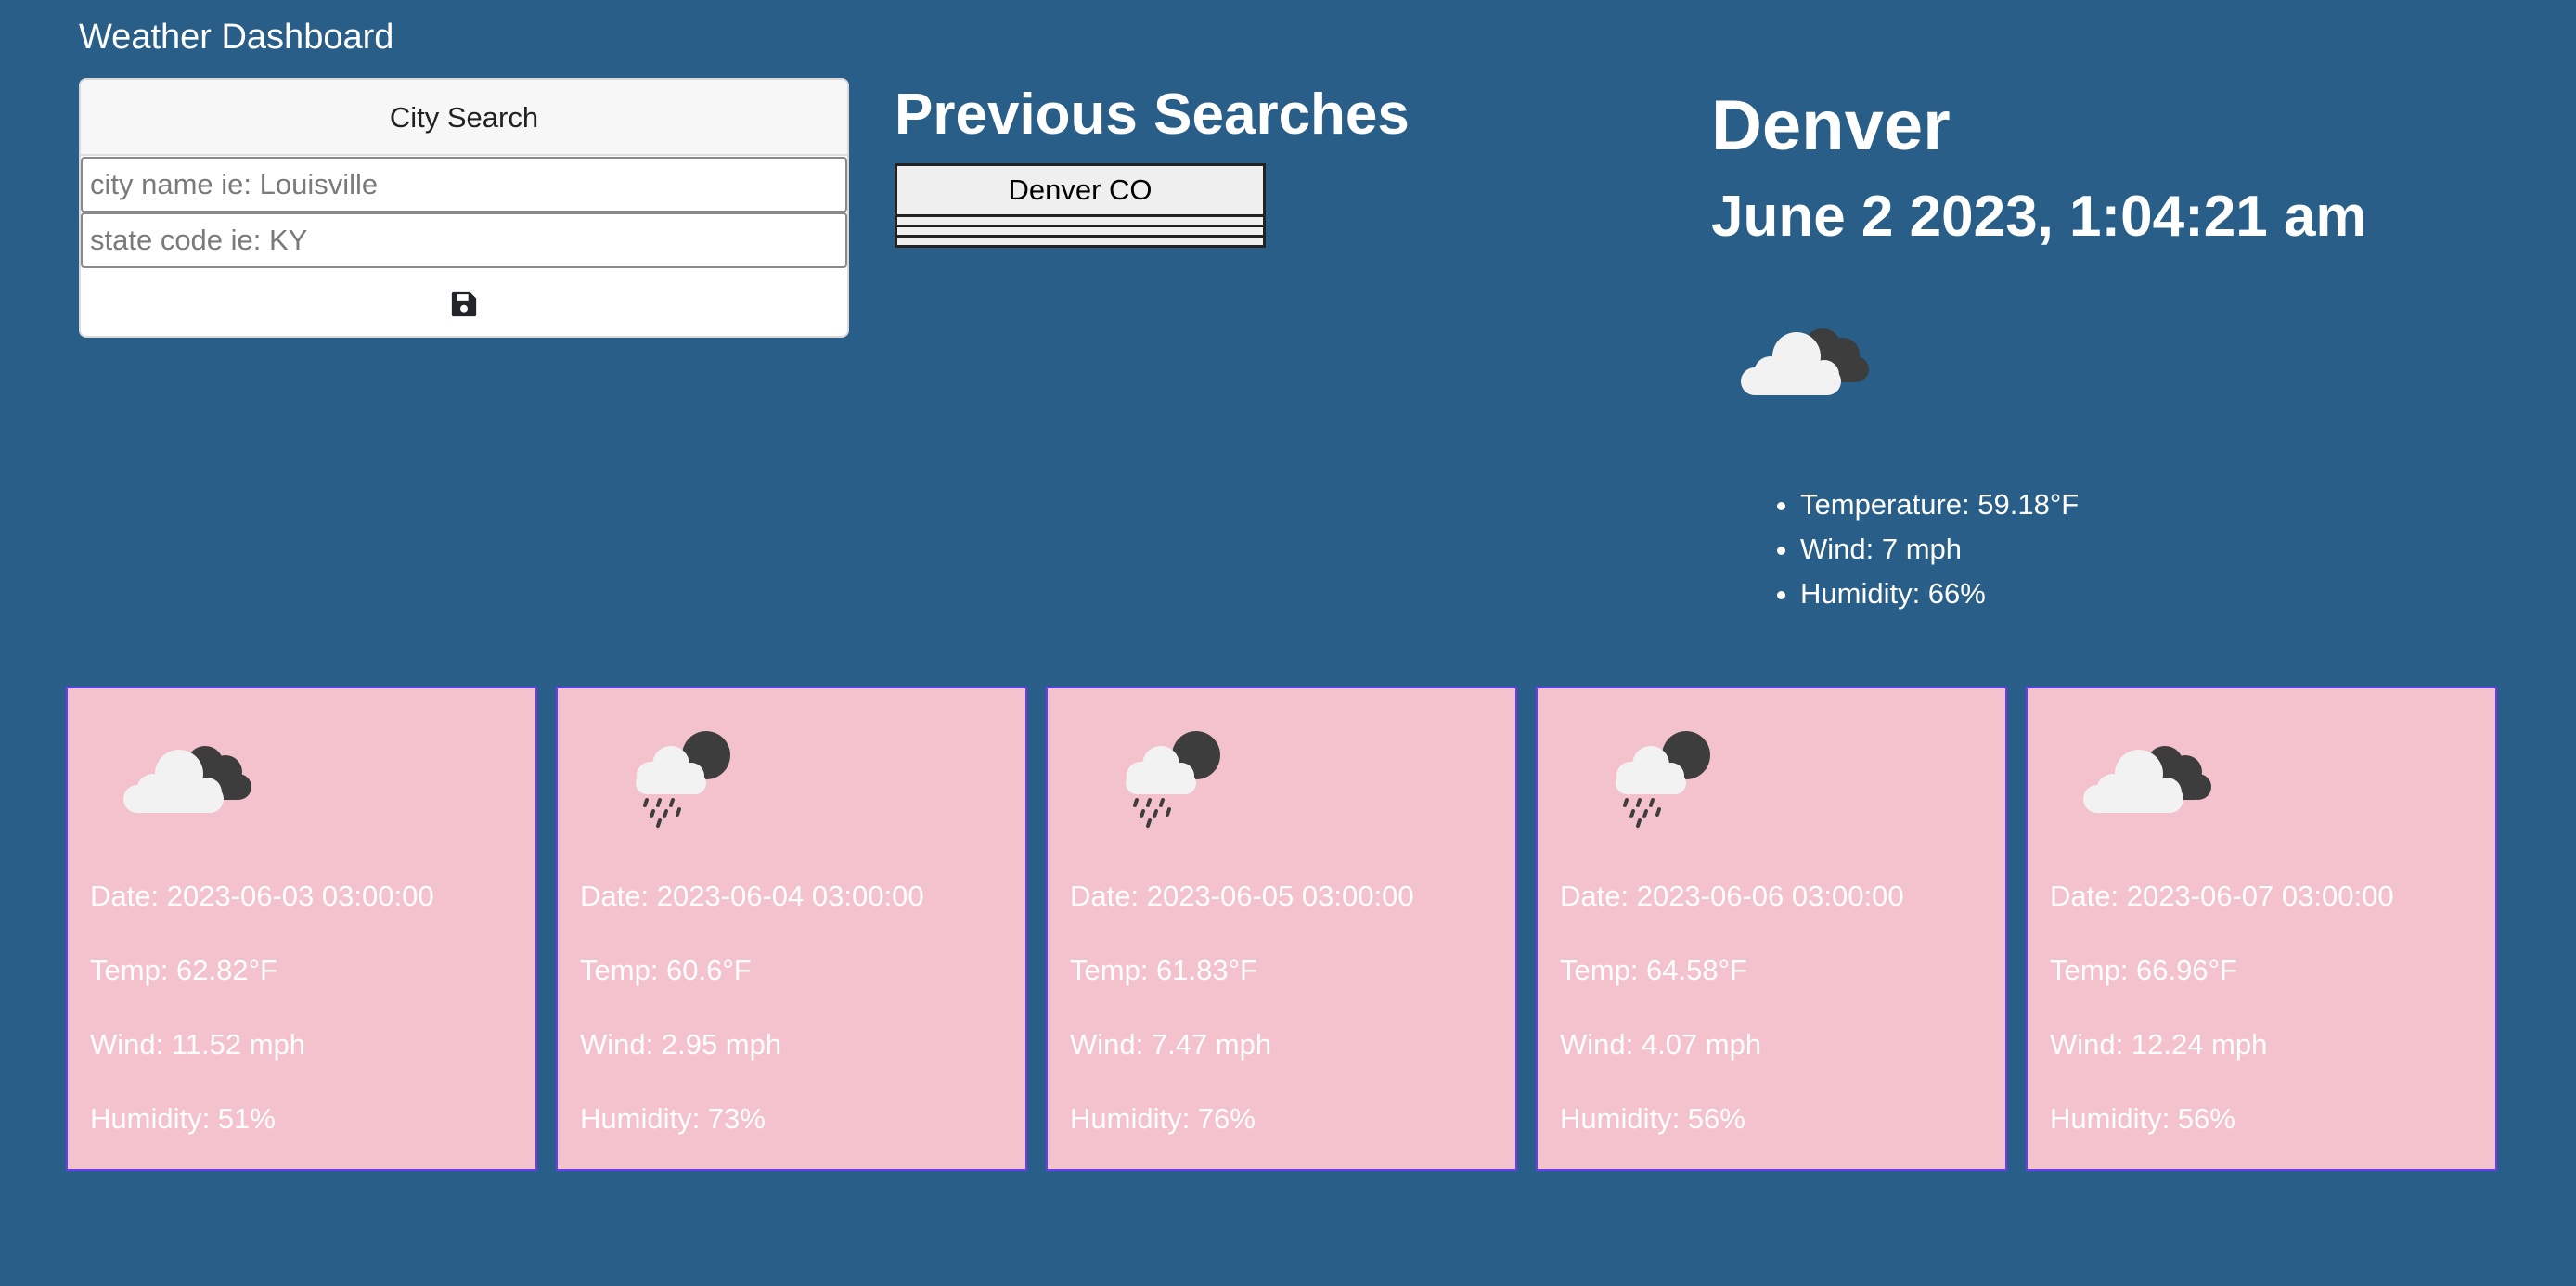 The width and height of the screenshot is (2576, 1286). Describe the element at coordinates (2143, 970) in the screenshot. I see `forecast-temp: Temp: 66.96°F` at that location.